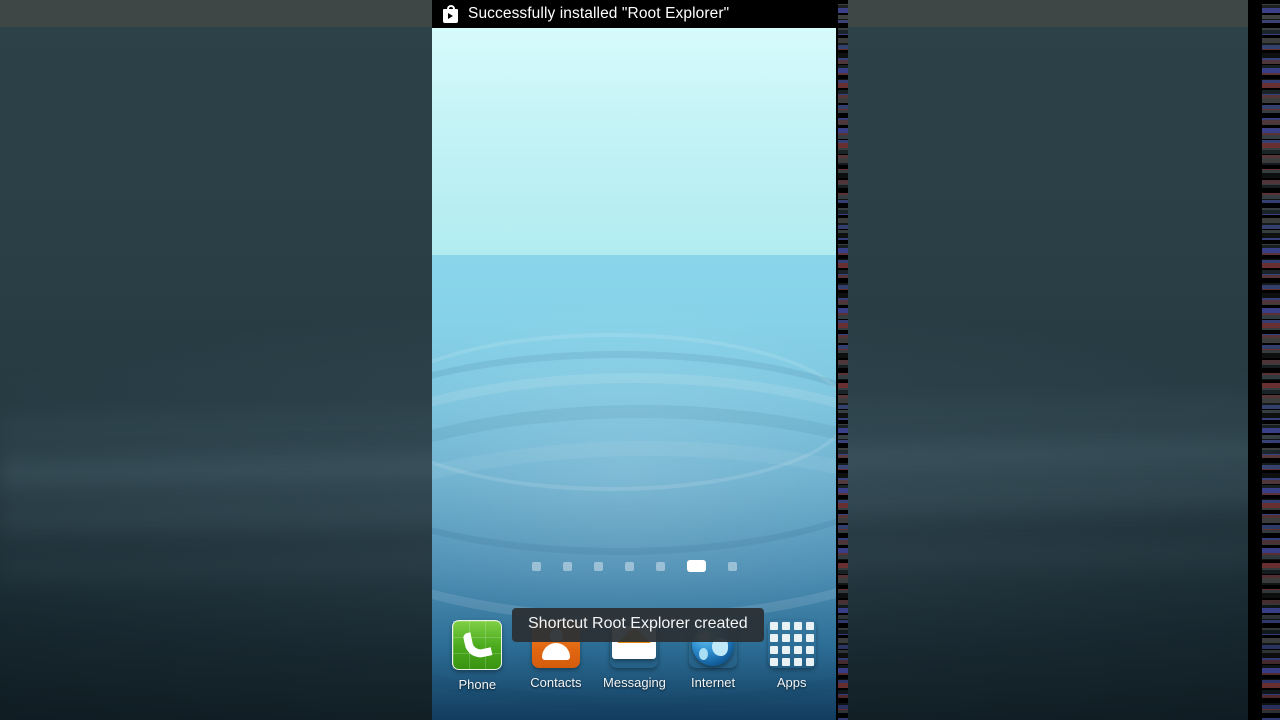  I want to click on notification-text: Successfully installed "Root Explorer", so click(599, 13).